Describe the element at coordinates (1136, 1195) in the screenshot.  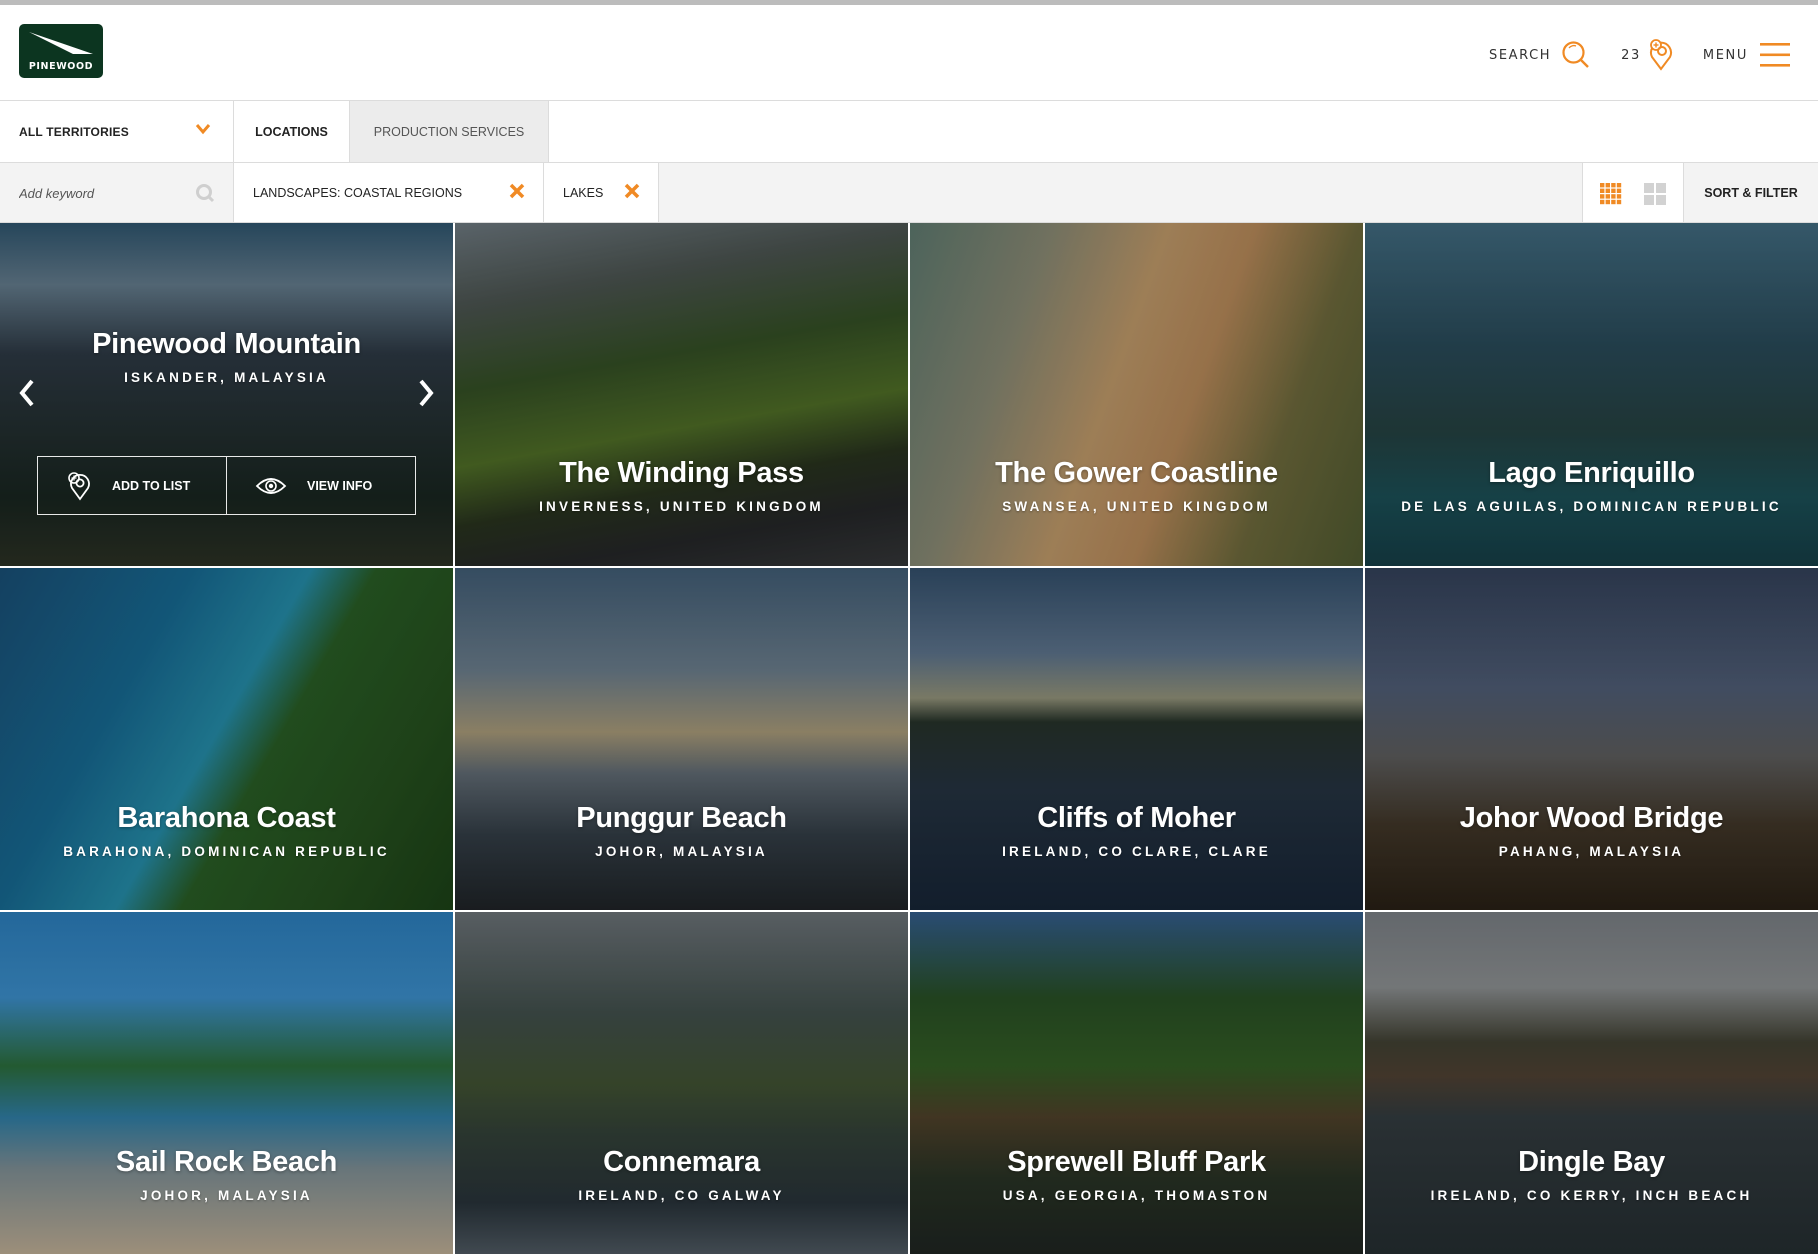
I see `location-subtitle: USA, GEORGIA, THOMASTON` at that location.